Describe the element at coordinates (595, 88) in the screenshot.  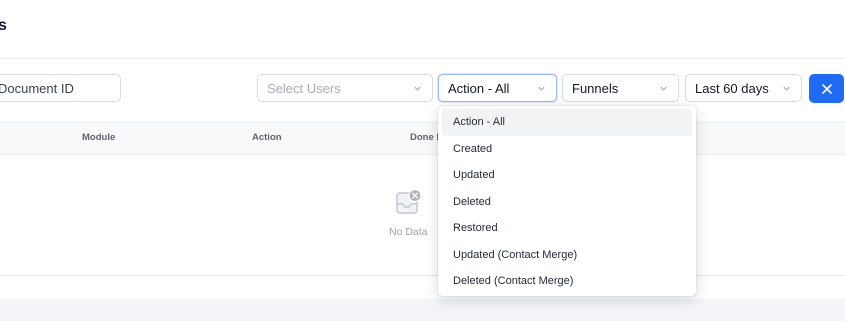
I see `funnels-filter-value: Funnels` at that location.